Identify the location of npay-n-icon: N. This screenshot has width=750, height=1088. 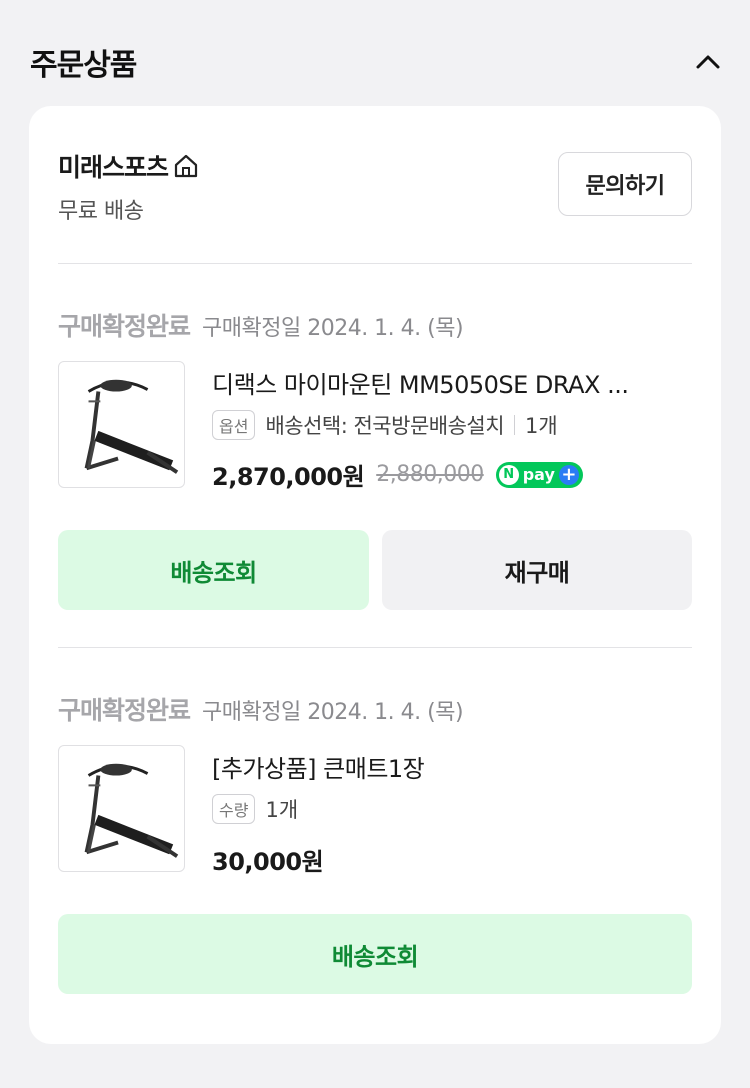
(508, 474).